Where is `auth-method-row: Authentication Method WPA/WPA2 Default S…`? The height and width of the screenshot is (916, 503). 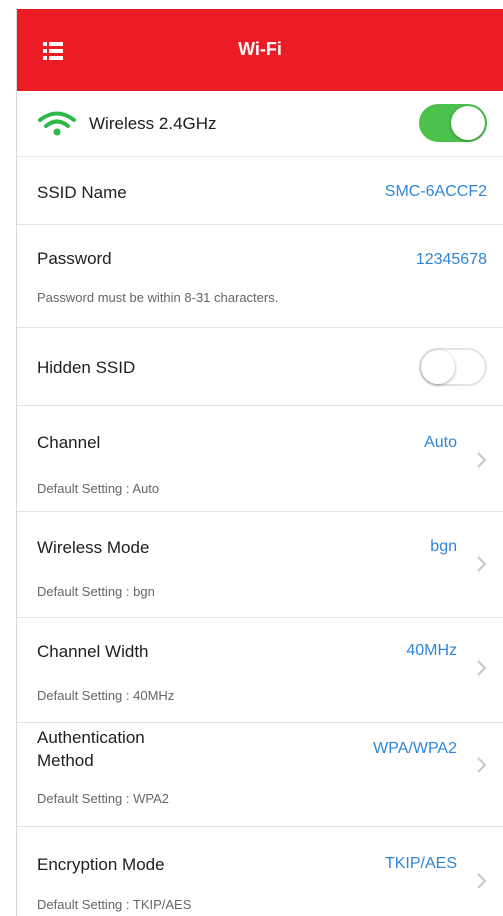
auth-method-row: Authentication Method WPA/WPA2 Default S… is located at coordinates (260, 775).